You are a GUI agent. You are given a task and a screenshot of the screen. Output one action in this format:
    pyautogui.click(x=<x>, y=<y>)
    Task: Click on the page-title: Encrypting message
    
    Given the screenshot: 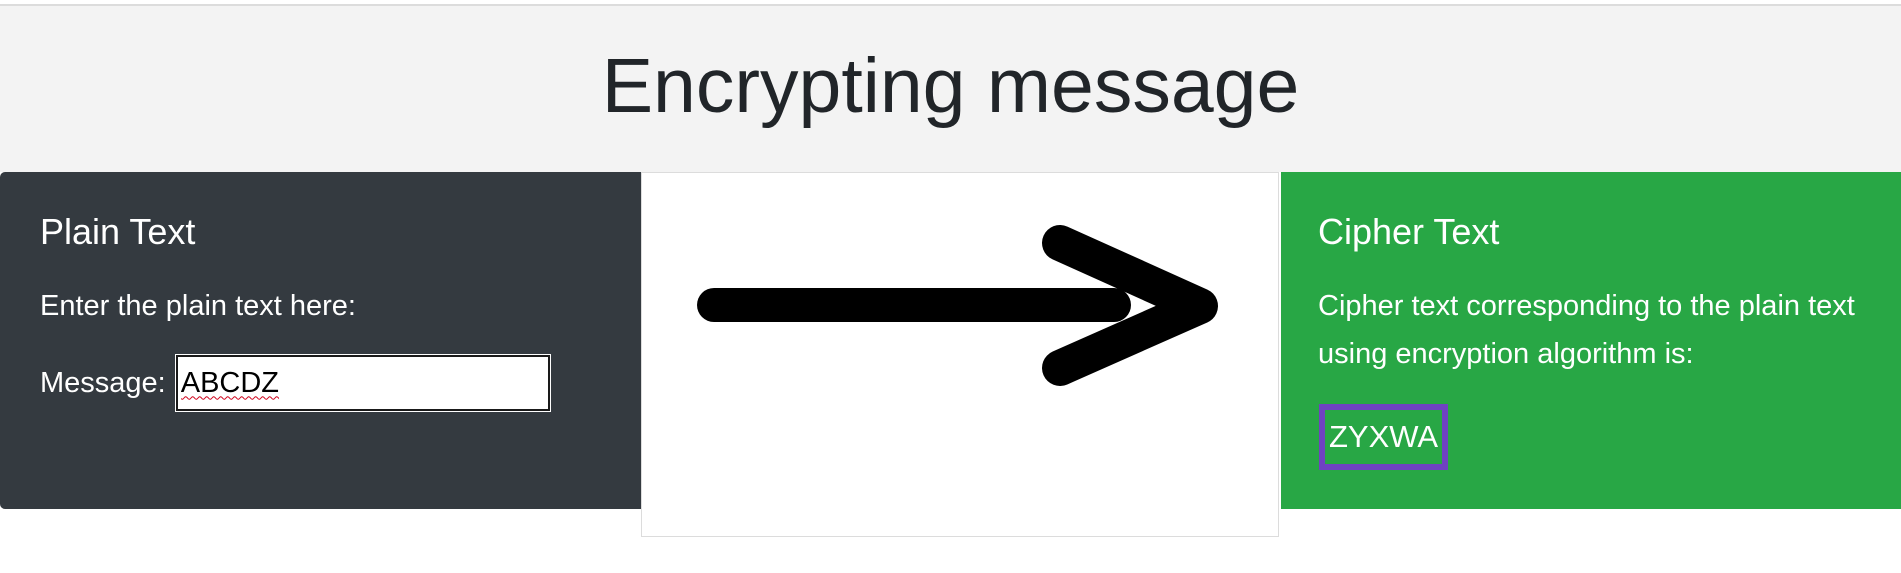 What is the action you would take?
    pyautogui.click(x=950, y=86)
    